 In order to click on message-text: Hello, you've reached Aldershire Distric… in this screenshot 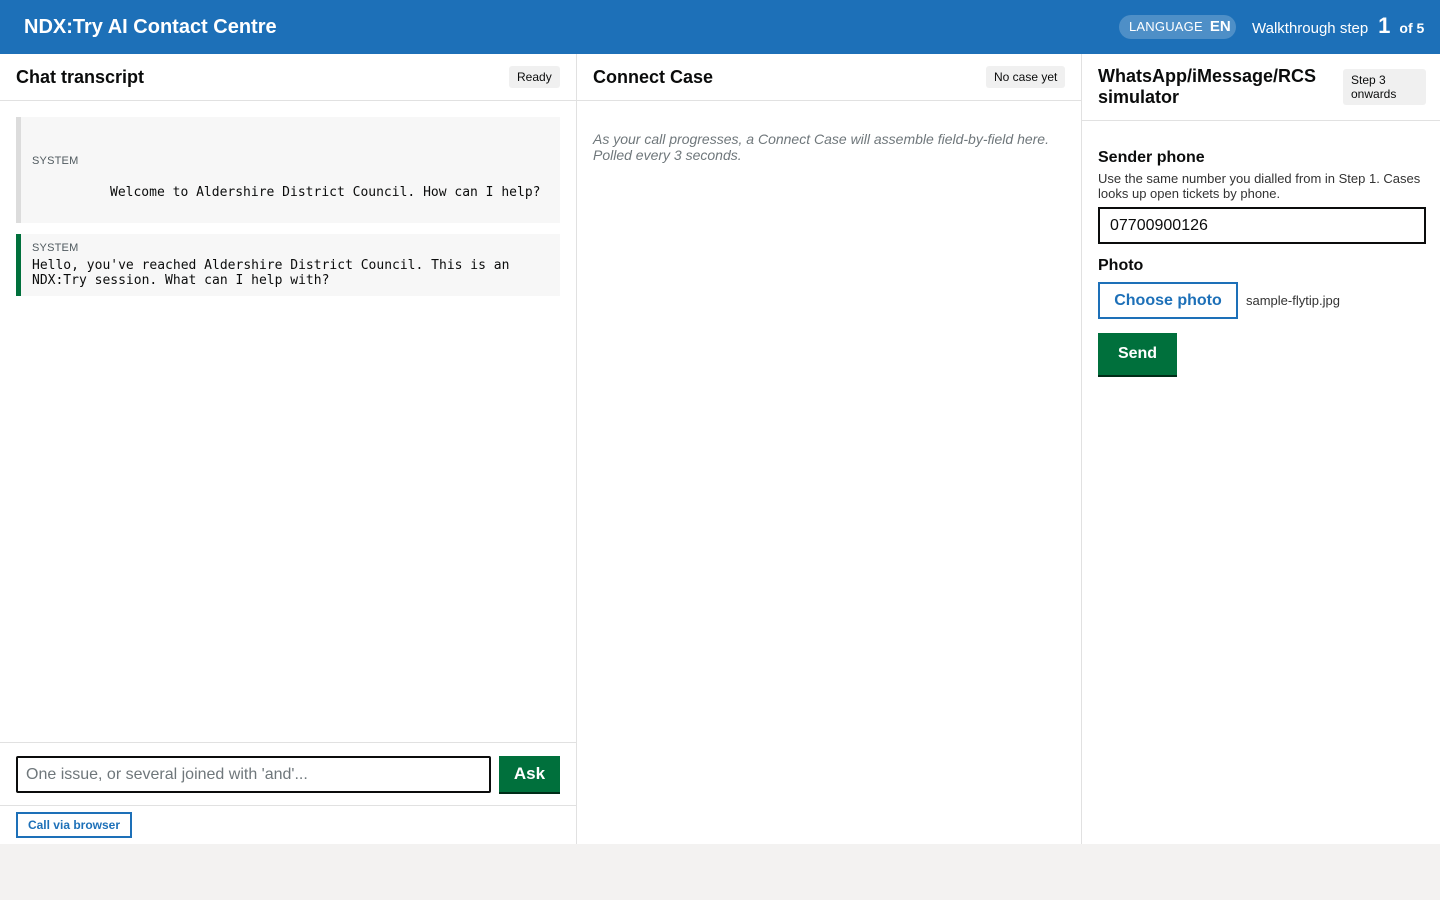, I will do `click(275, 273)`.